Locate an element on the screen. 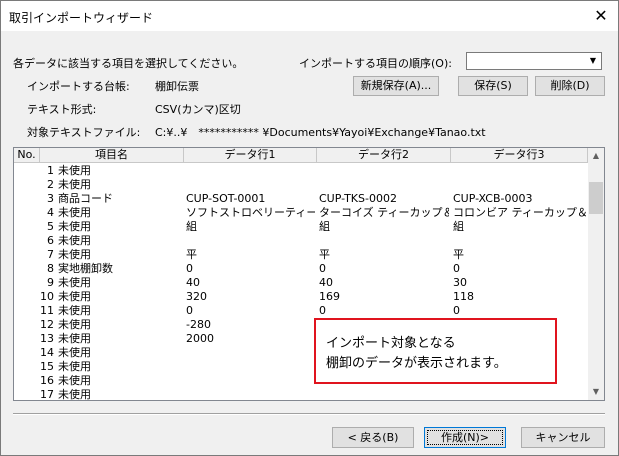 This screenshot has height=456, width=619. scroll-thumb is located at coordinates (596, 198).